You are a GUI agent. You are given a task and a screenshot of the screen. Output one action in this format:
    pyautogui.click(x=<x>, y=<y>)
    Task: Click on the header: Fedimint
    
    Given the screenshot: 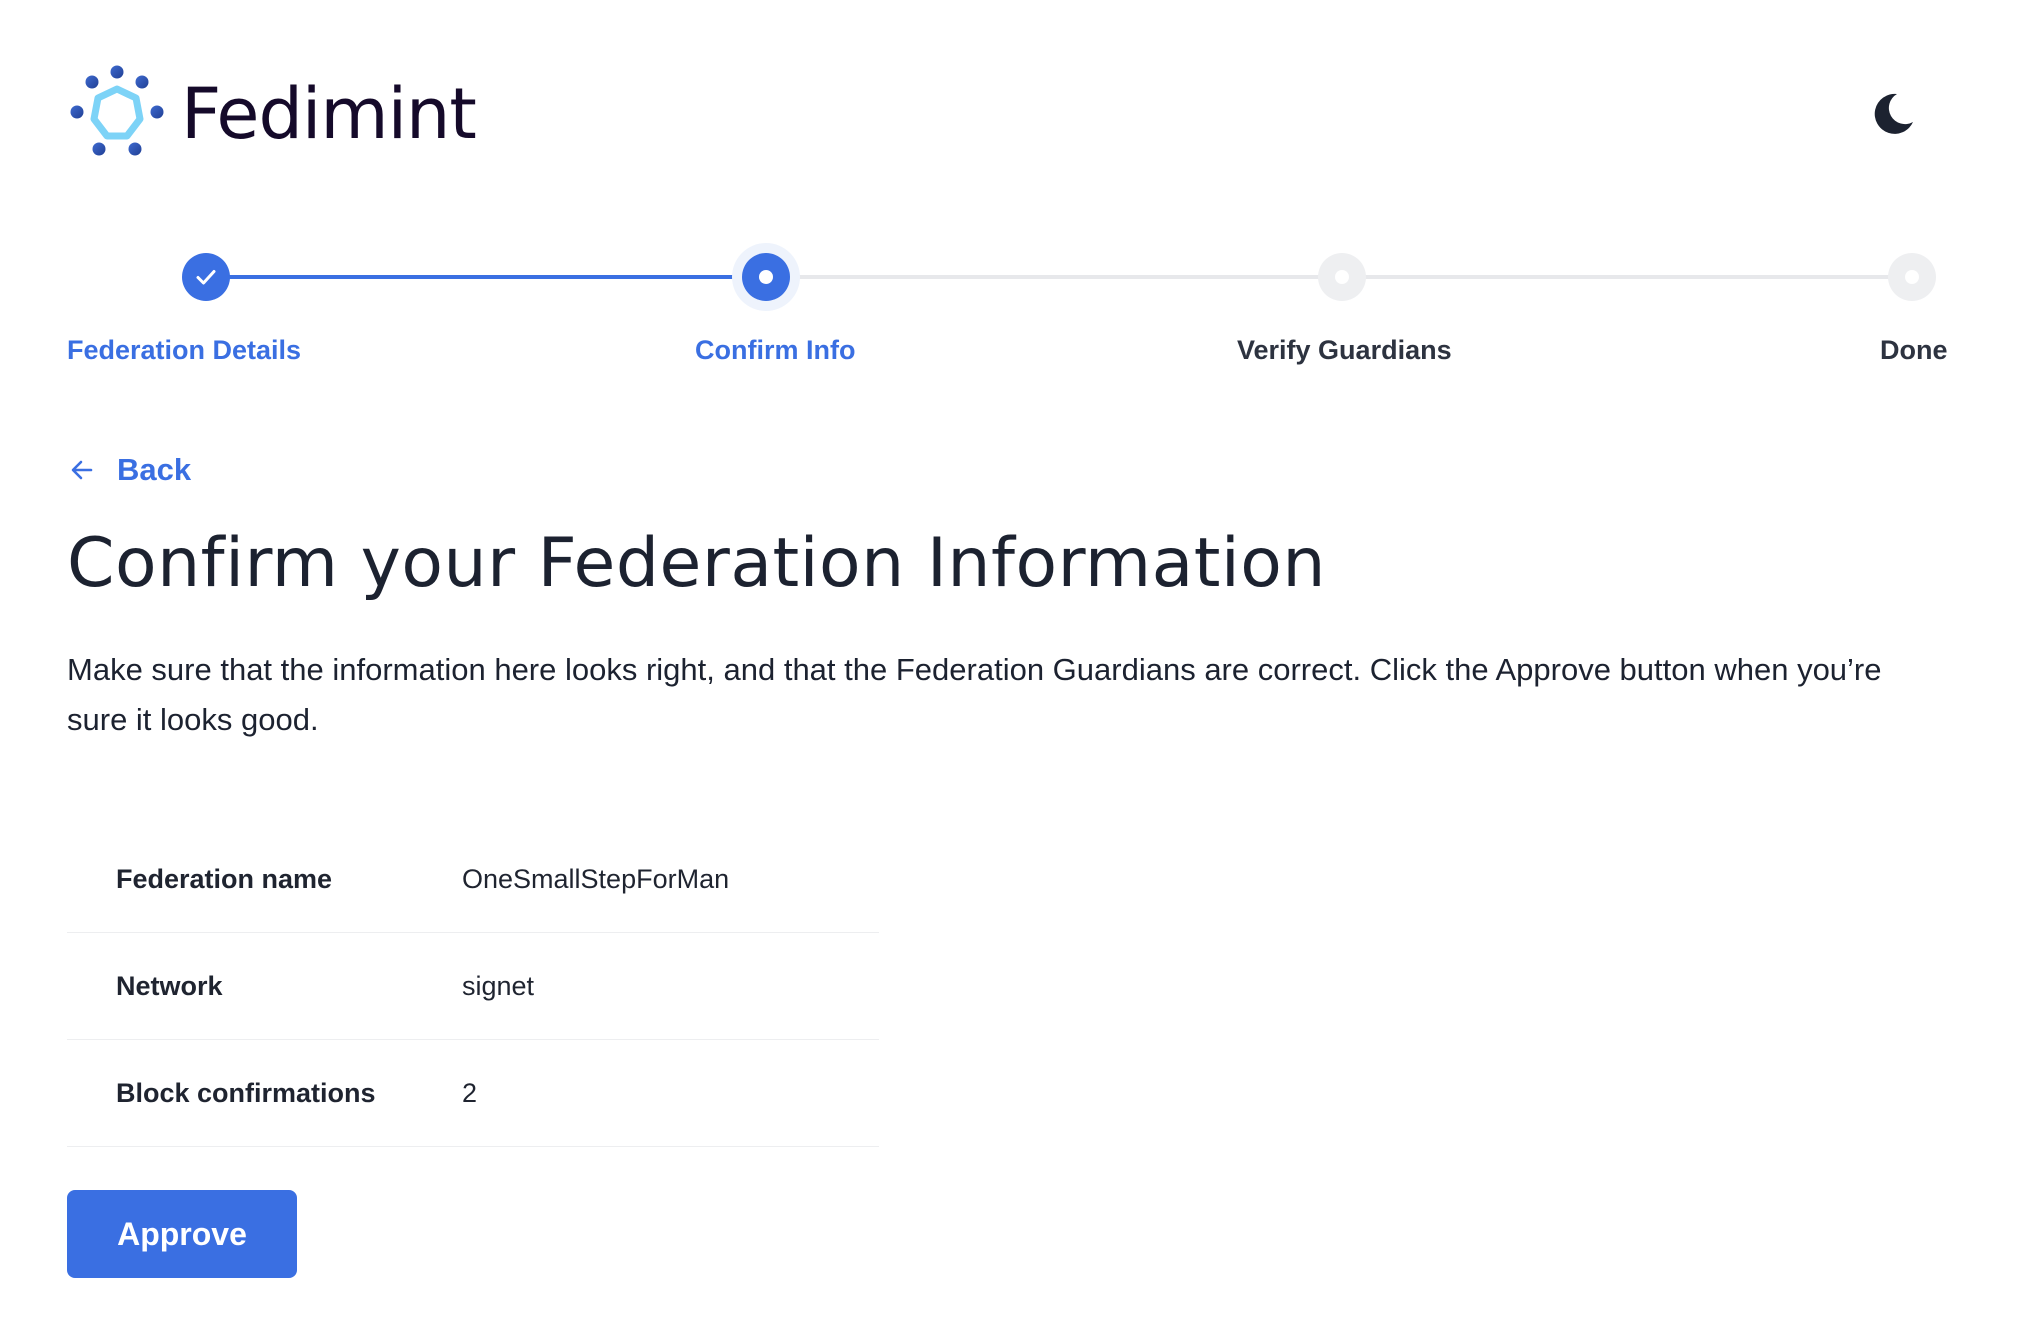 What is the action you would take?
    pyautogui.click(x=1017, y=114)
    